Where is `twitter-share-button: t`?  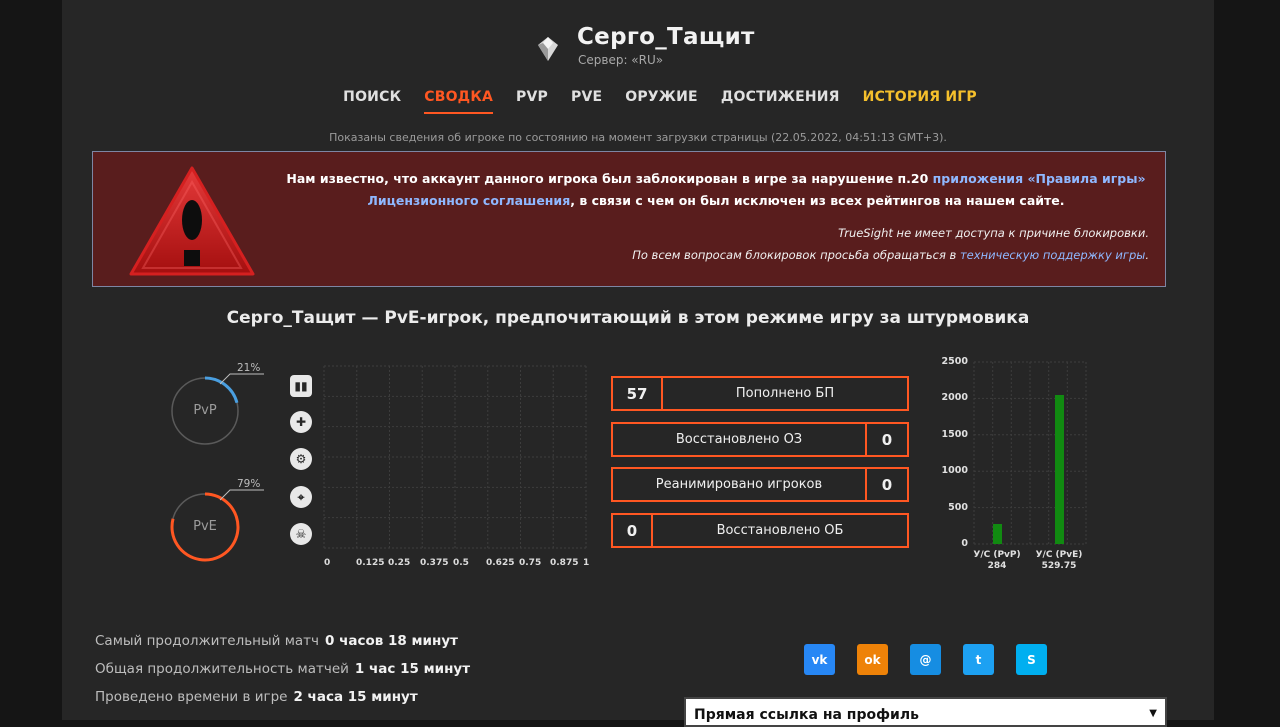
twitter-share-button: t is located at coordinates (978, 659).